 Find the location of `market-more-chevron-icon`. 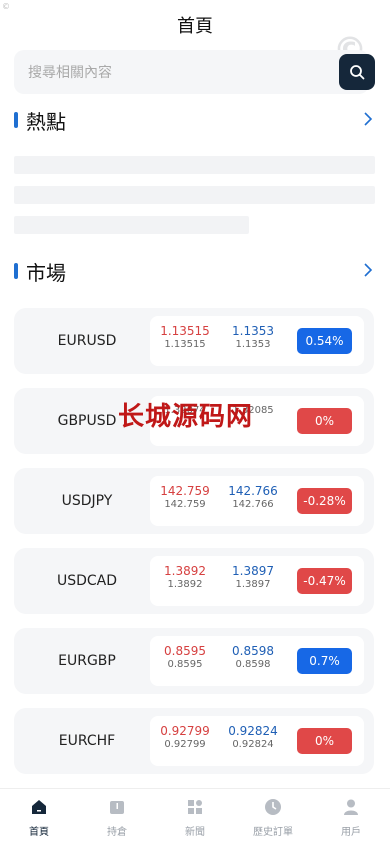

market-more-chevron-icon is located at coordinates (368, 270).